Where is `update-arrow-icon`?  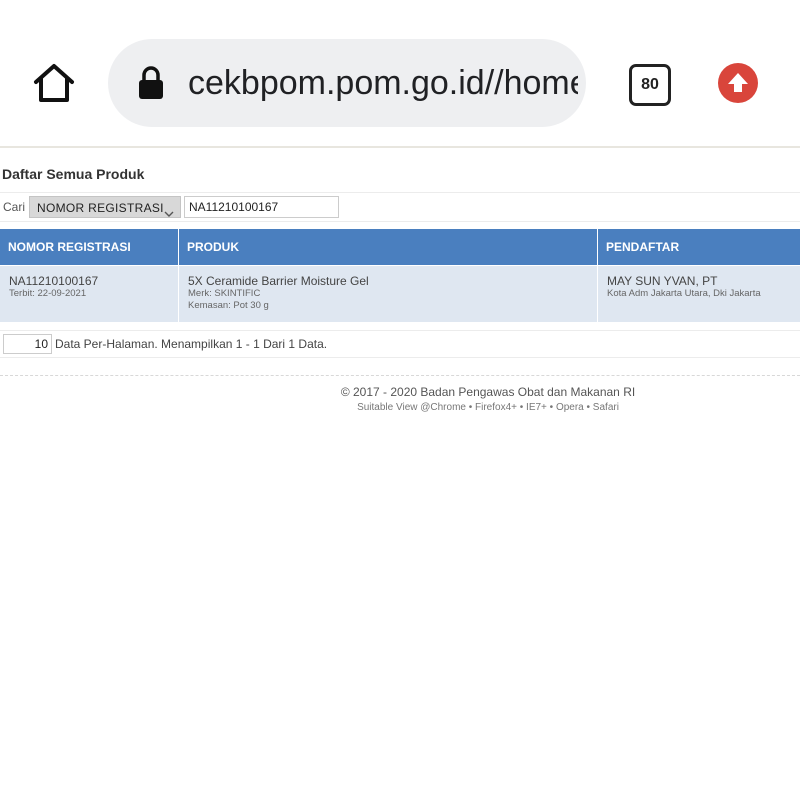 update-arrow-icon is located at coordinates (738, 83).